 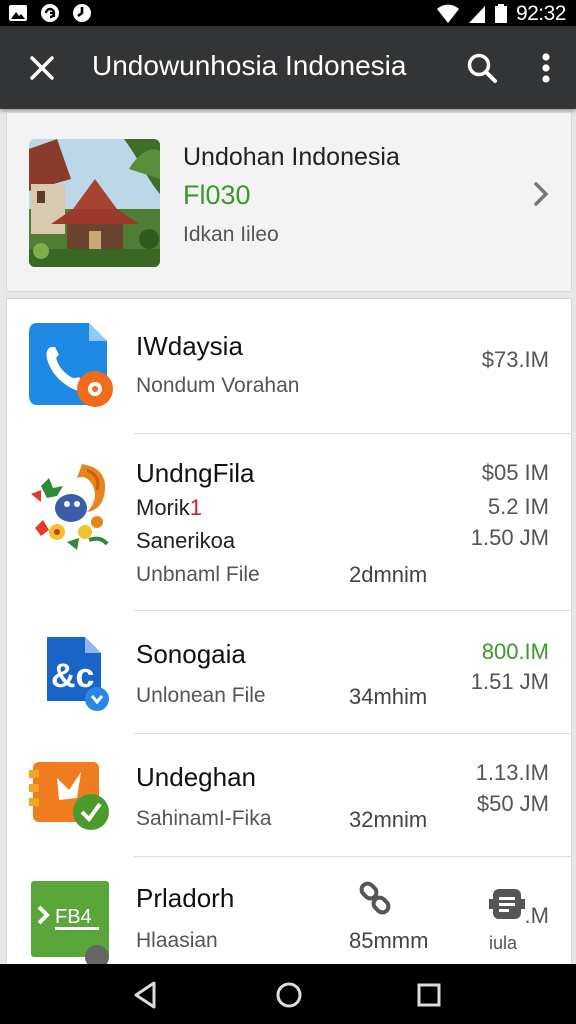 I want to click on item-size: 1.50 JM, so click(x=509, y=537).